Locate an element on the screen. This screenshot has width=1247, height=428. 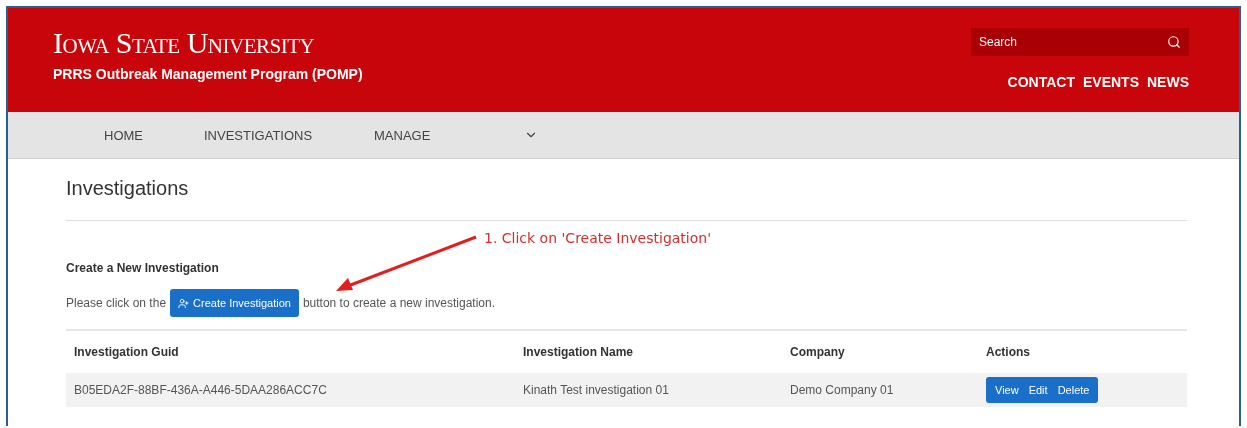
search-field: Search is located at coordinates (1080, 42).